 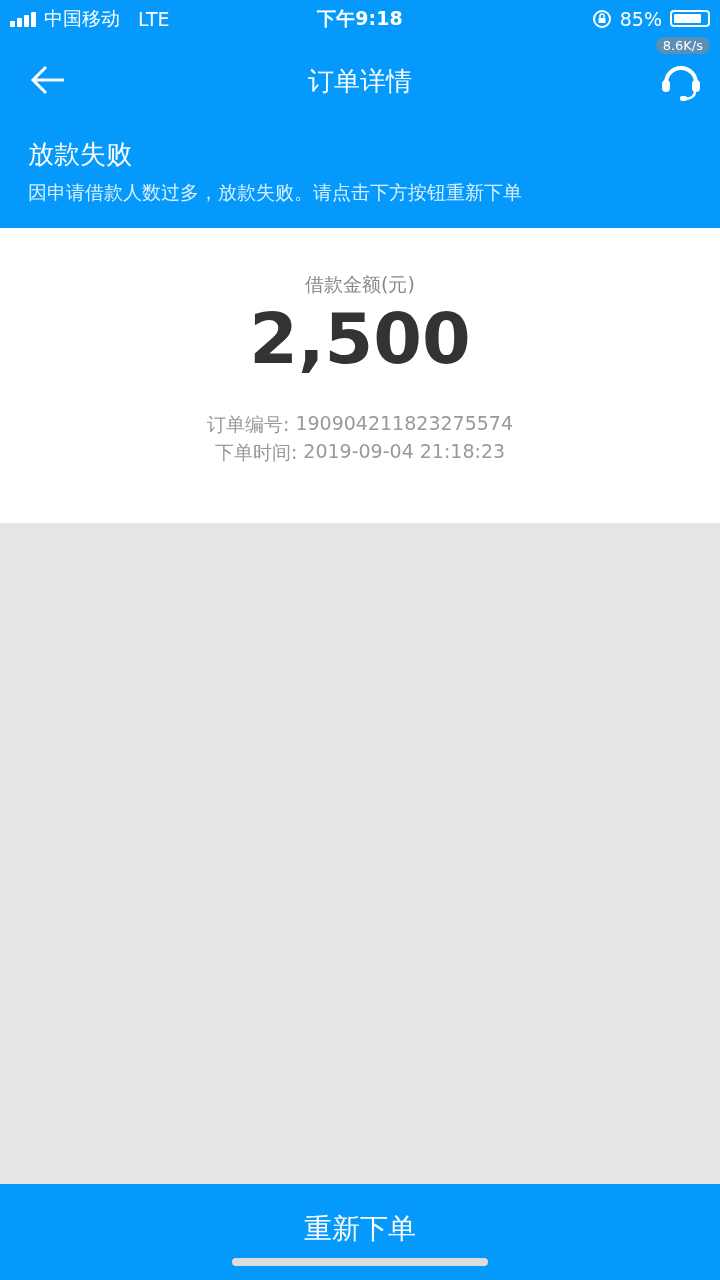 I want to click on page-title: 订单详情, so click(x=360, y=81).